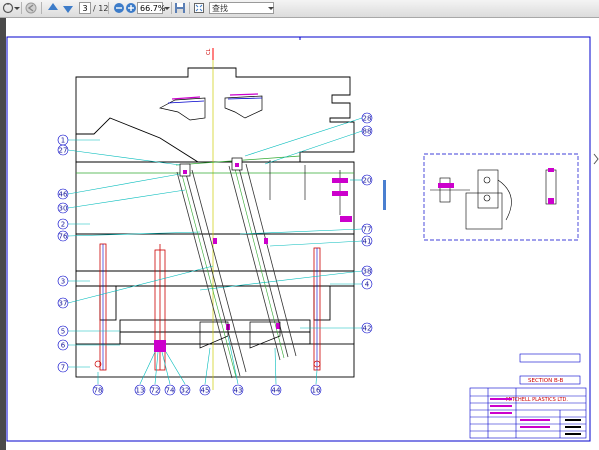 Image resolution: width=599 pixels, height=450 pixels. What do you see at coordinates (528, 413) in the screenshot?
I see `title-block` at bounding box center [528, 413].